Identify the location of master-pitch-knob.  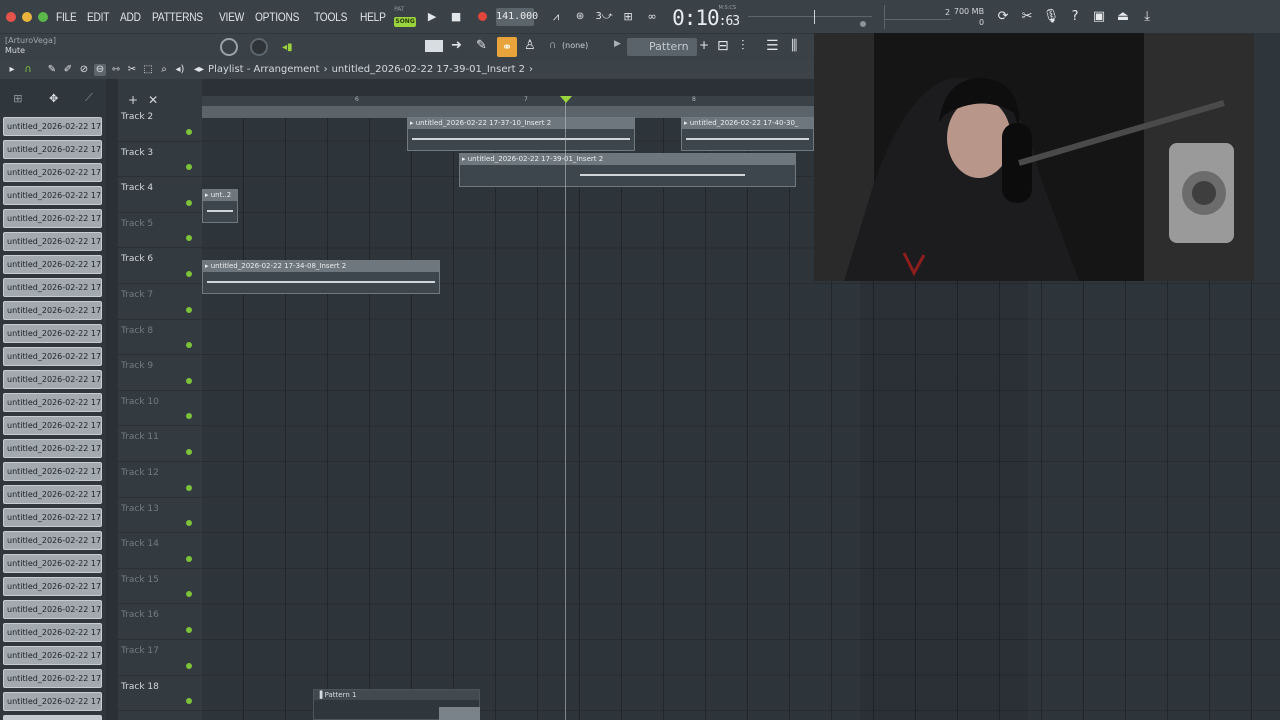
(259, 47).